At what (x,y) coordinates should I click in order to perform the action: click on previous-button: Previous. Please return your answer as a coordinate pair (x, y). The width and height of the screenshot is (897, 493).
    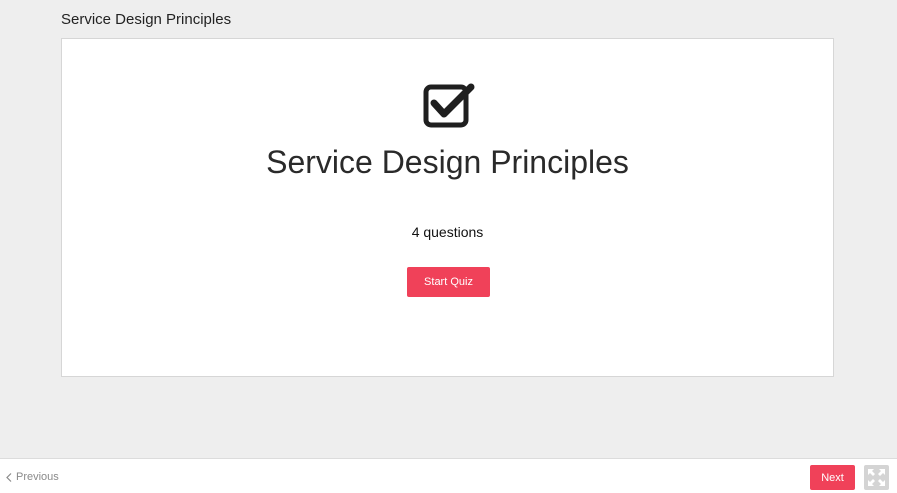
    Looking at the image, I should click on (32, 477).